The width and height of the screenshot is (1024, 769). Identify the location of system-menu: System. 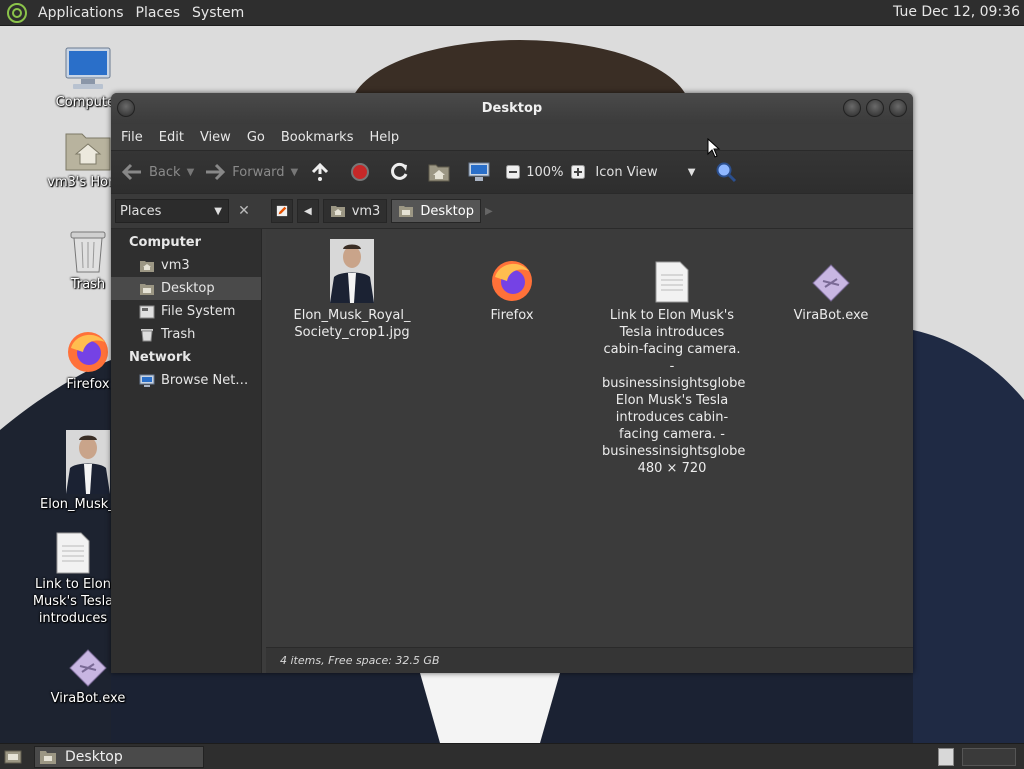
(218, 13).